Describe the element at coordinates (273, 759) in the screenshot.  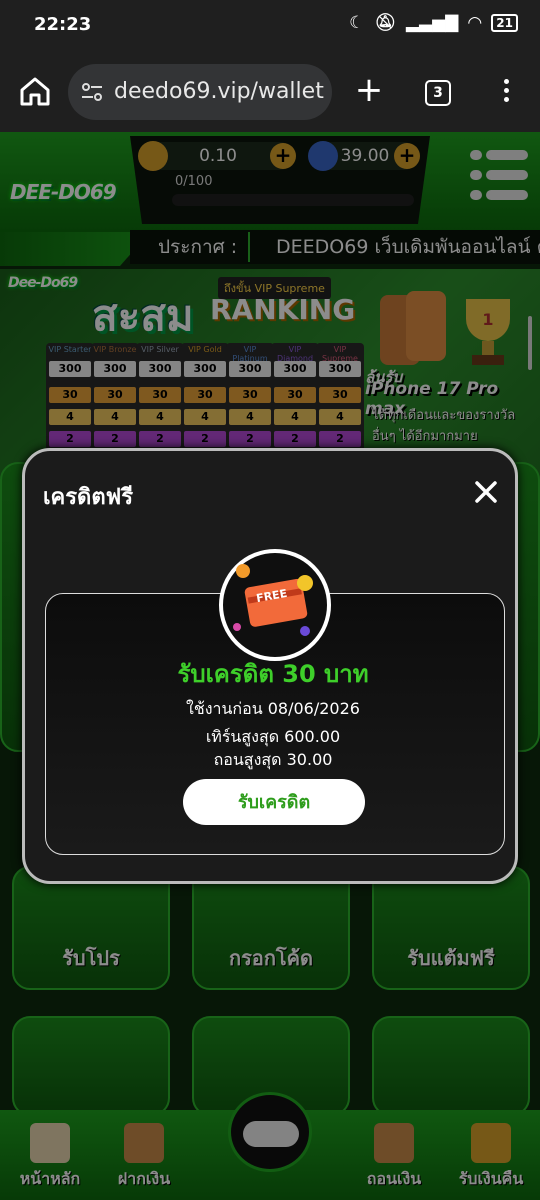
I see `max-withdraw-text: ถอนสูงสุด 30.00` at that location.